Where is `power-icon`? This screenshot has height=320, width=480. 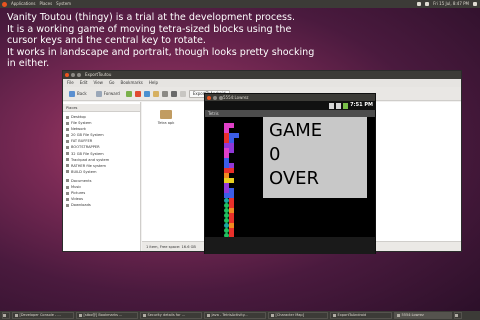
power-icon is located at coordinates (475, 4).